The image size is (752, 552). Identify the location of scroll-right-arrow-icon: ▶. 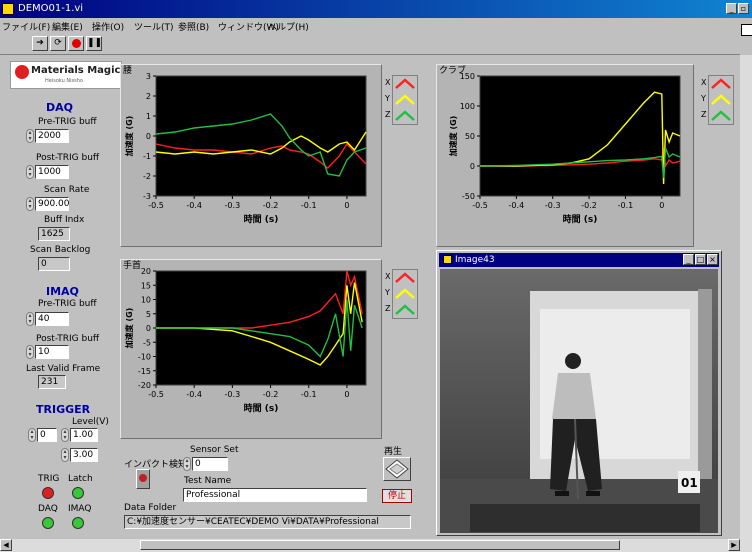
(734, 545).